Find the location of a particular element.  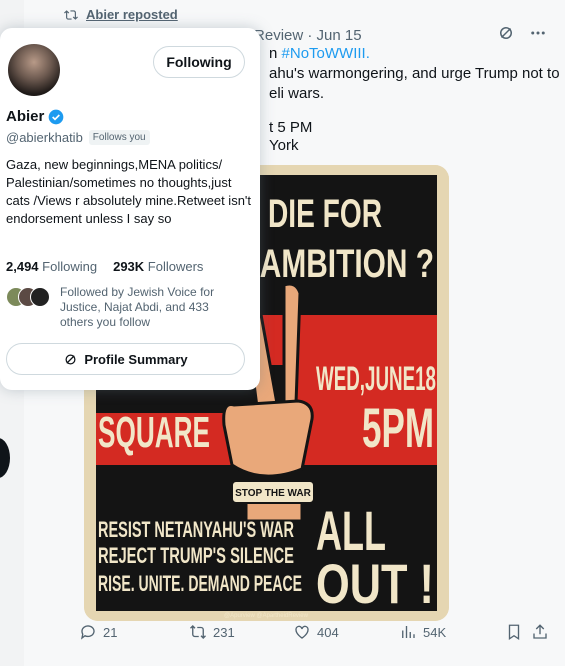

like-button: 404 is located at coordinates (316, 632).